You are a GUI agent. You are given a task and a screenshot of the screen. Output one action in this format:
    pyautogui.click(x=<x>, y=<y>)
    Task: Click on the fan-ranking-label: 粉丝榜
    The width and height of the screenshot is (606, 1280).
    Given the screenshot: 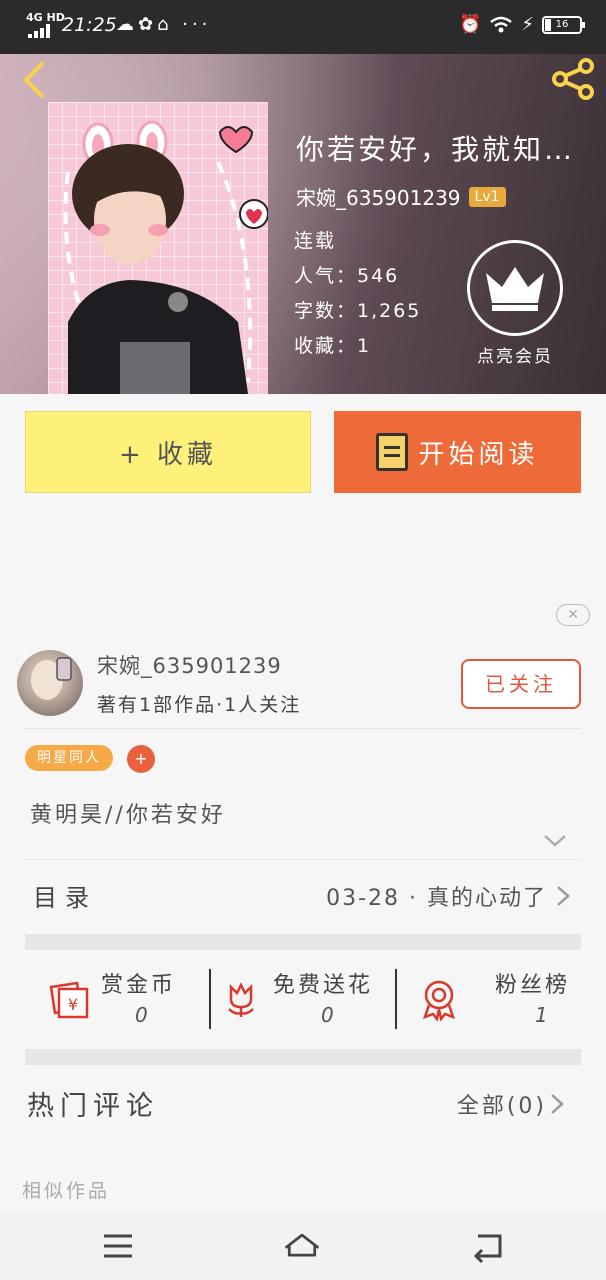 What is the action you would take?
    pyautogui.click(x=533, y=985)
    